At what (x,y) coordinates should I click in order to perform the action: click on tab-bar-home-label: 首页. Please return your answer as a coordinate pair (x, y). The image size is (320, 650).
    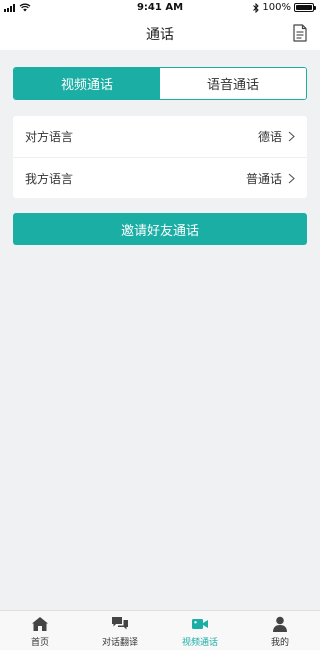
    Looking at the image, I should click on (39, 643).